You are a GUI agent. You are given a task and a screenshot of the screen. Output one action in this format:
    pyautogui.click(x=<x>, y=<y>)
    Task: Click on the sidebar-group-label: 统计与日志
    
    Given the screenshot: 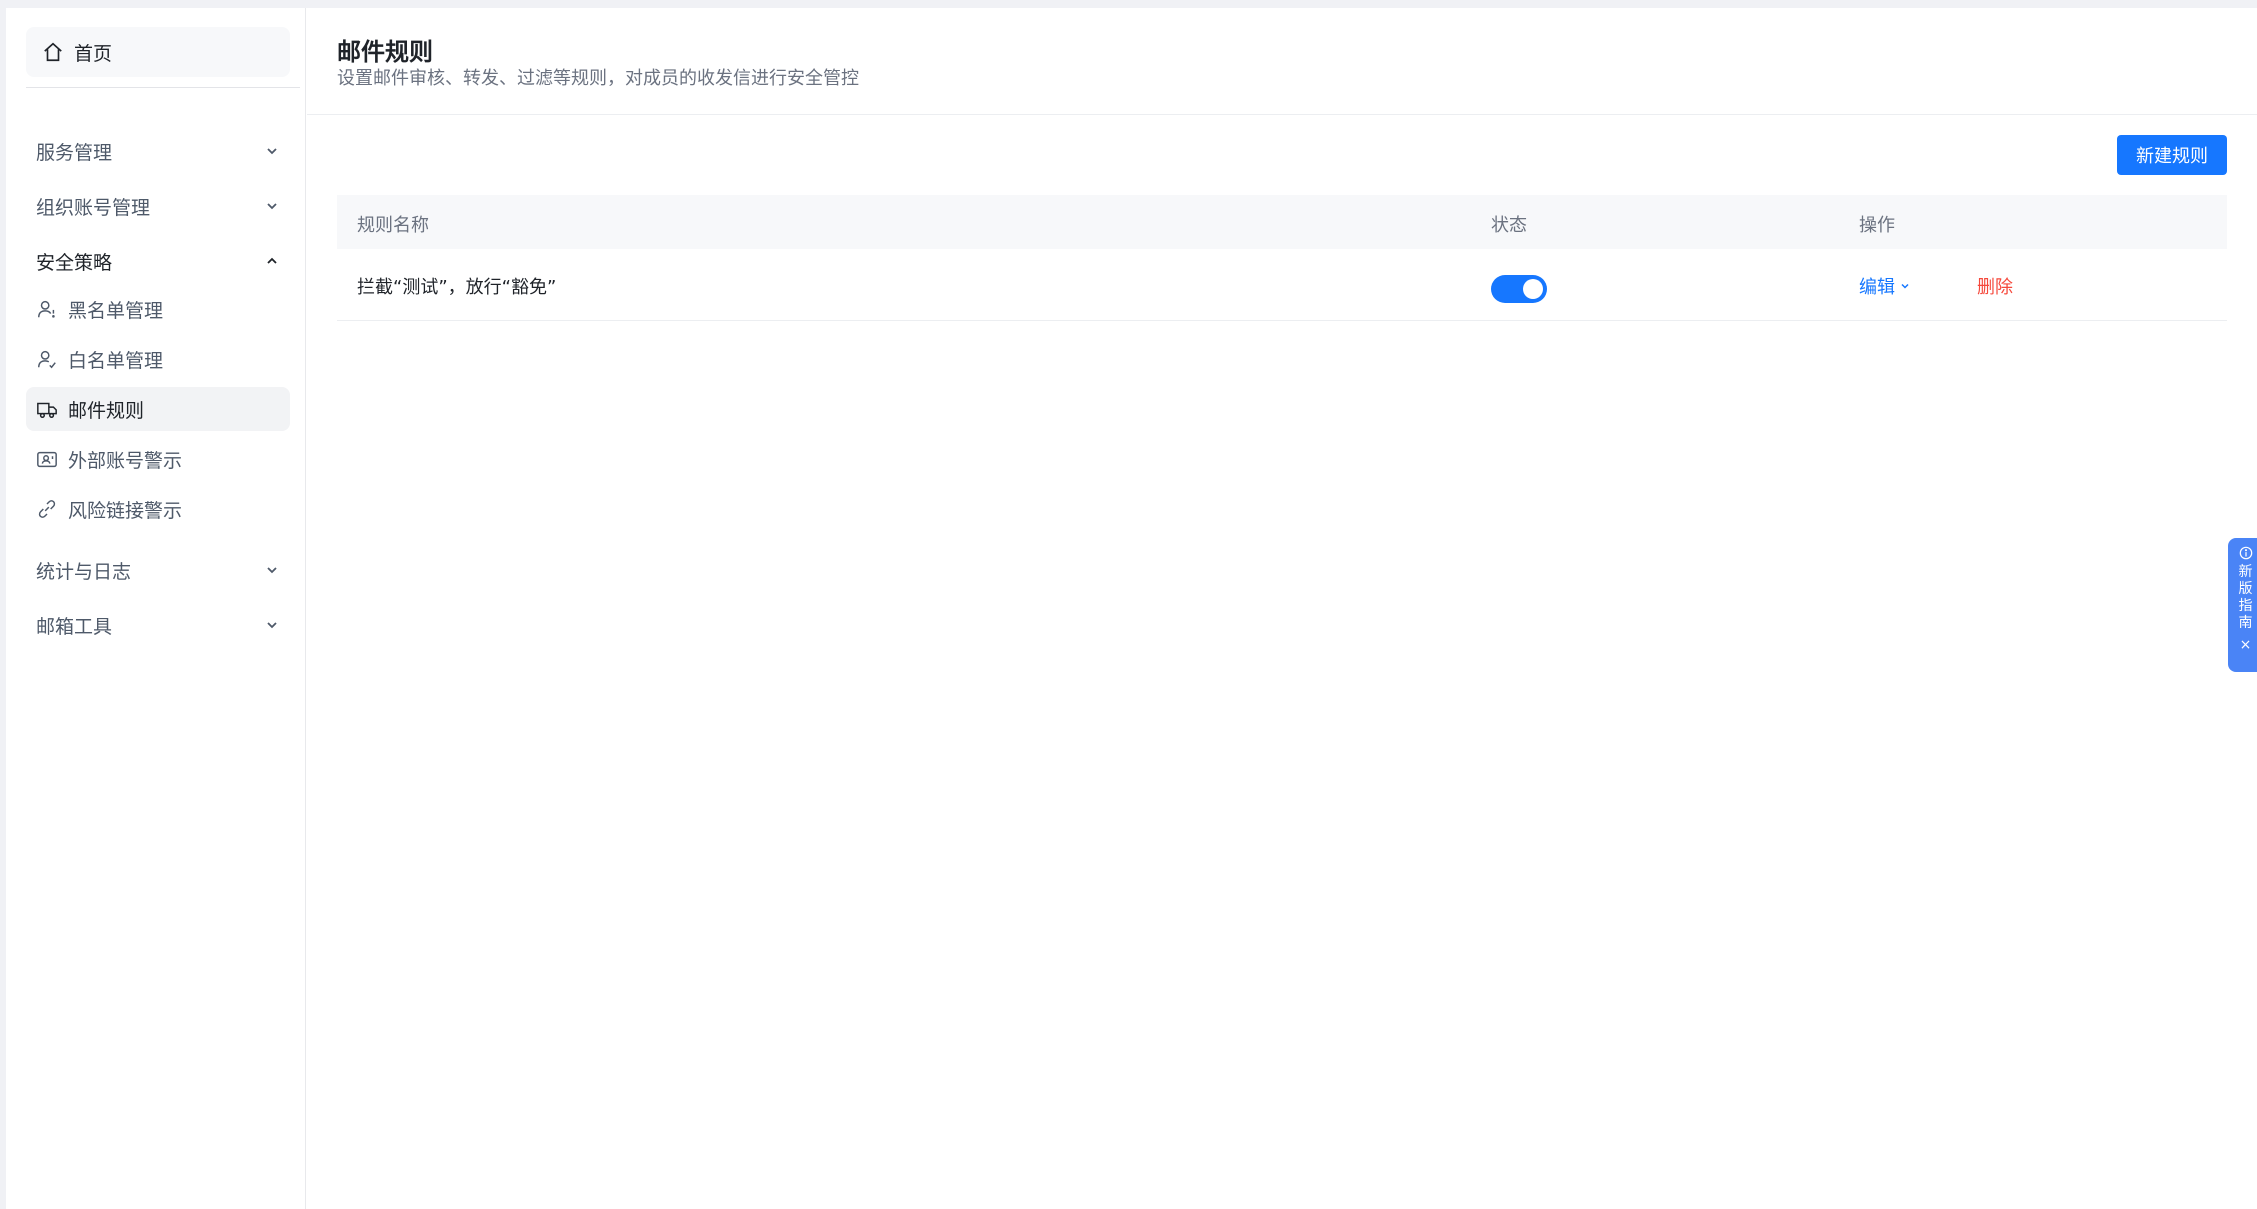 What is the action you would take?
    pyautogui.click(x=84, y=571)
    